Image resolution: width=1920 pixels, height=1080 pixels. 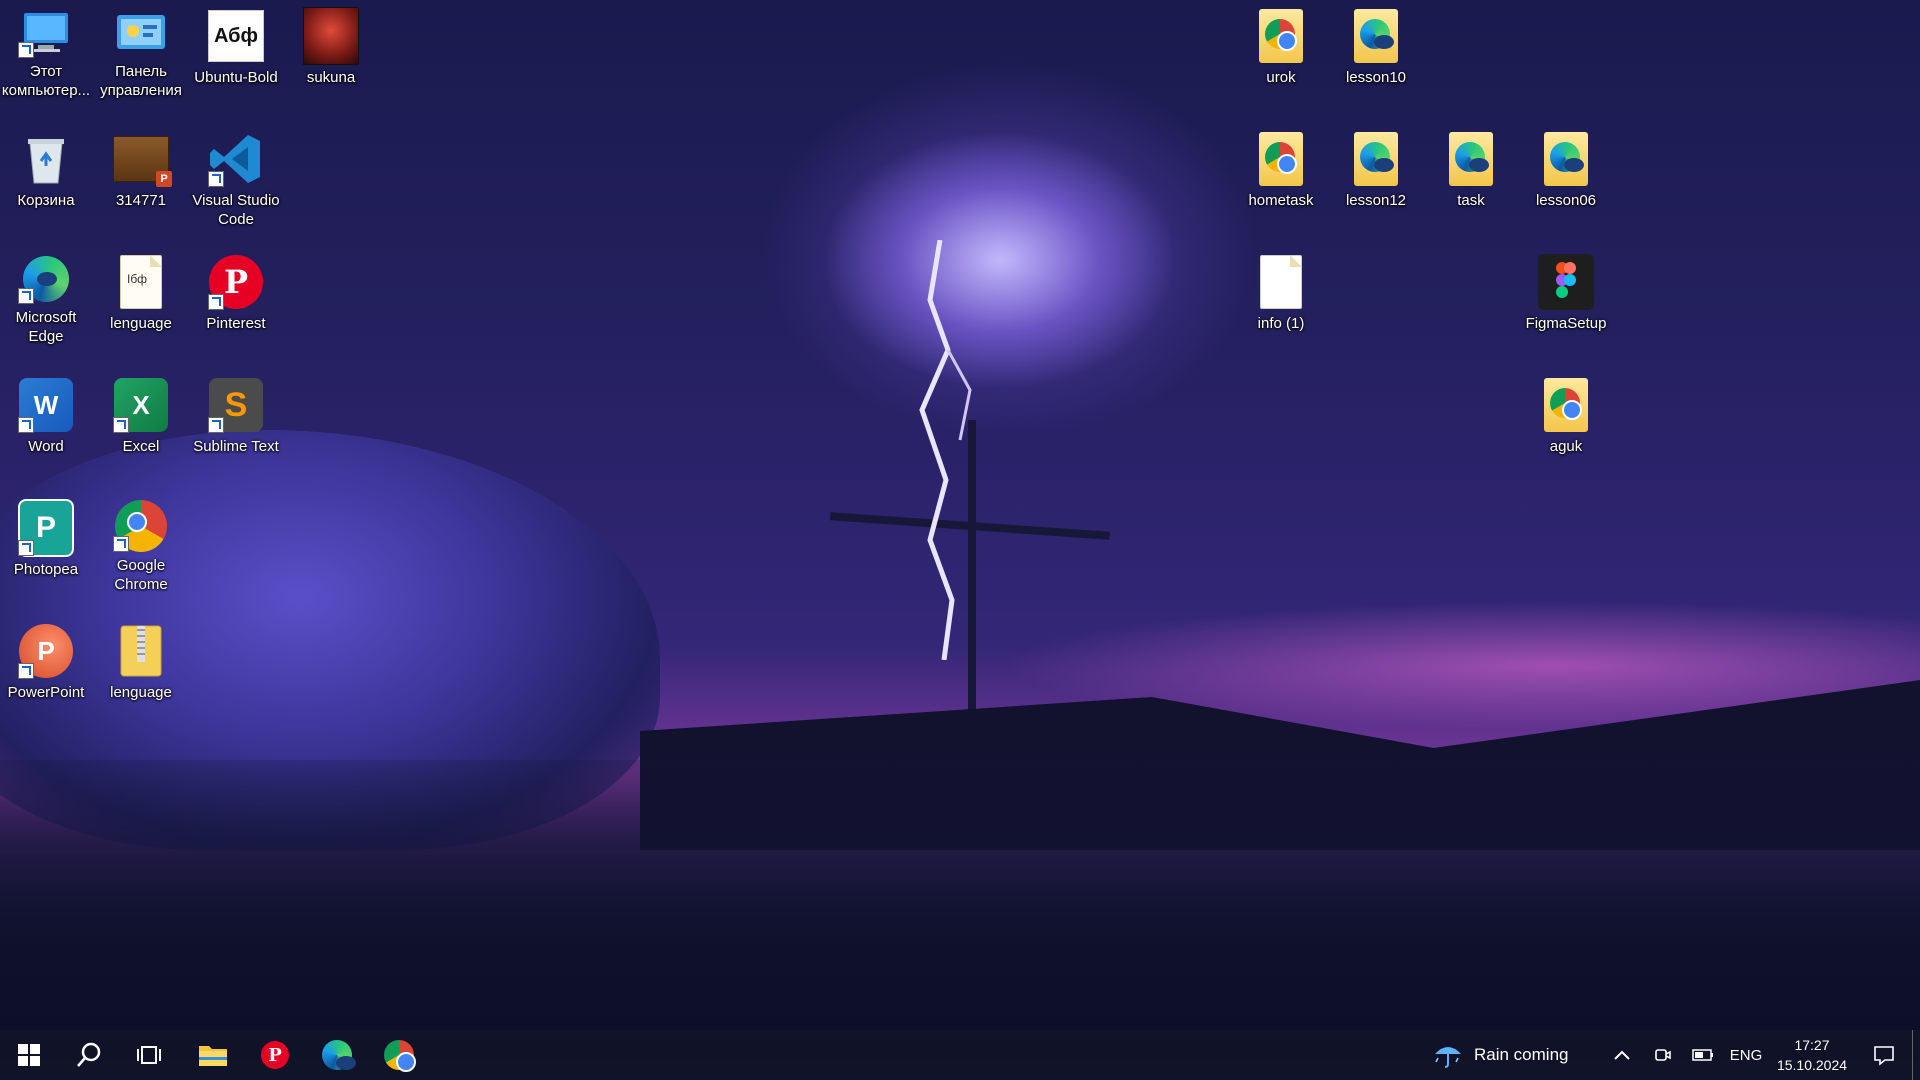 I want to click on desktop-icon-excel: X Excel, so click(x=141, y=419).